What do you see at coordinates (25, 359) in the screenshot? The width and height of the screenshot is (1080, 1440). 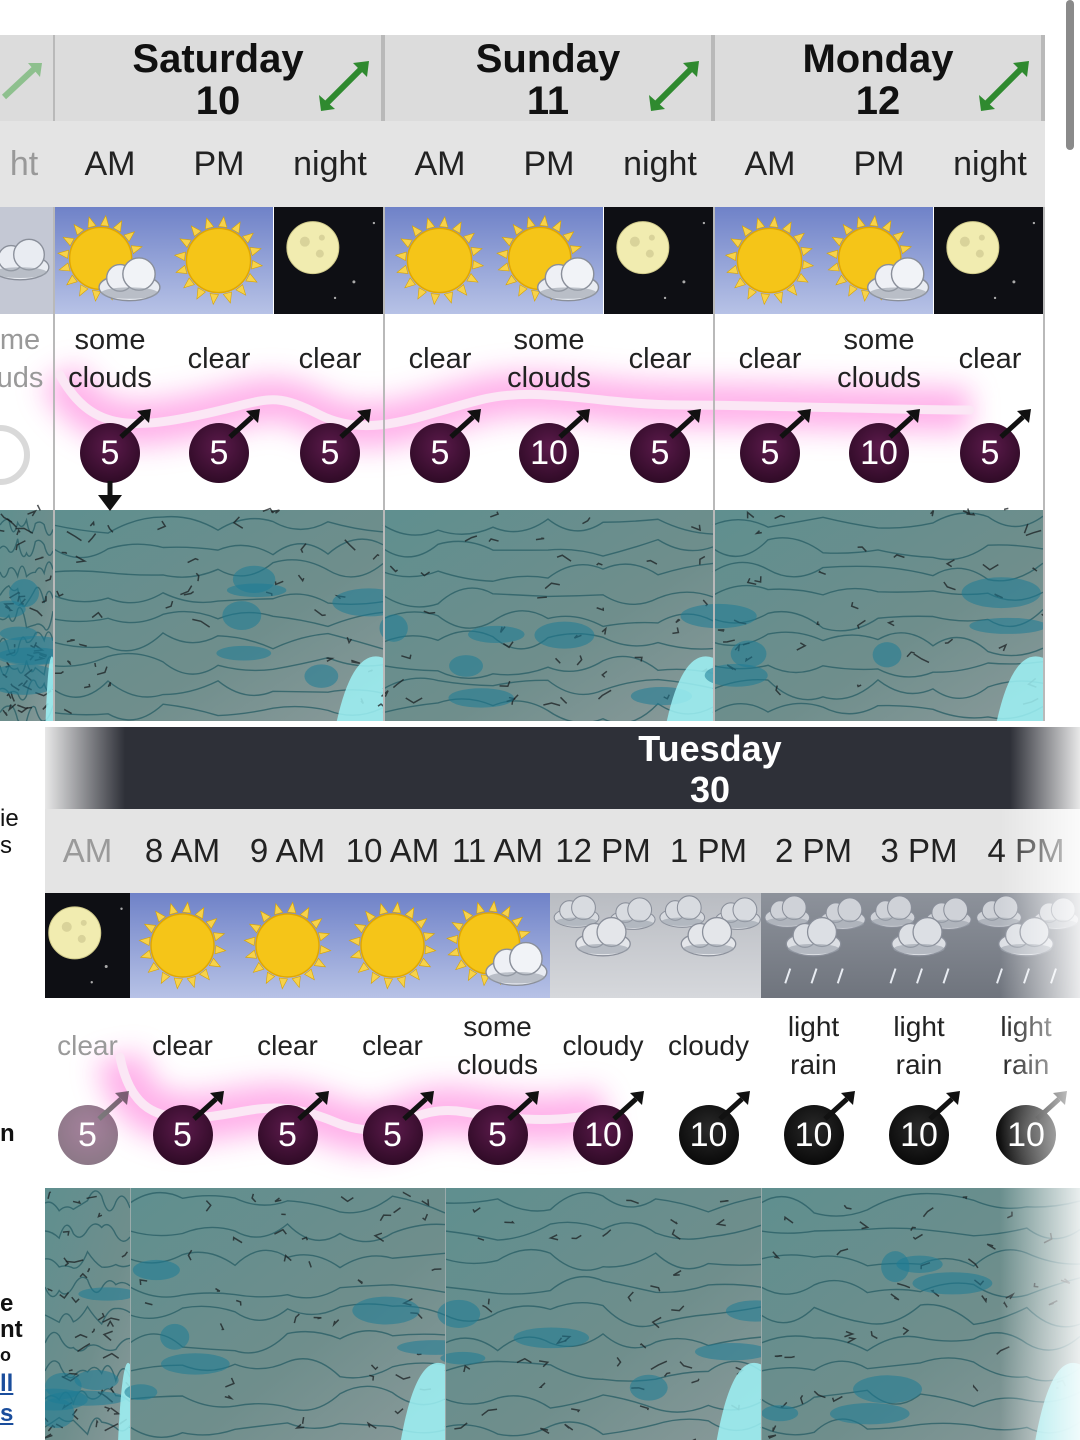 I see `condition-partial: me uds` at bounding box center [25, 359].